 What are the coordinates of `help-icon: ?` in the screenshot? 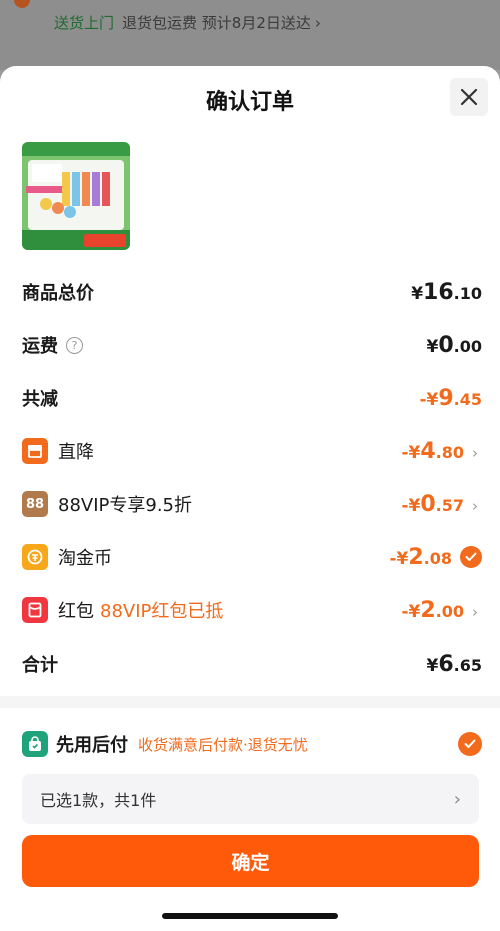 It's located at (74, 345).